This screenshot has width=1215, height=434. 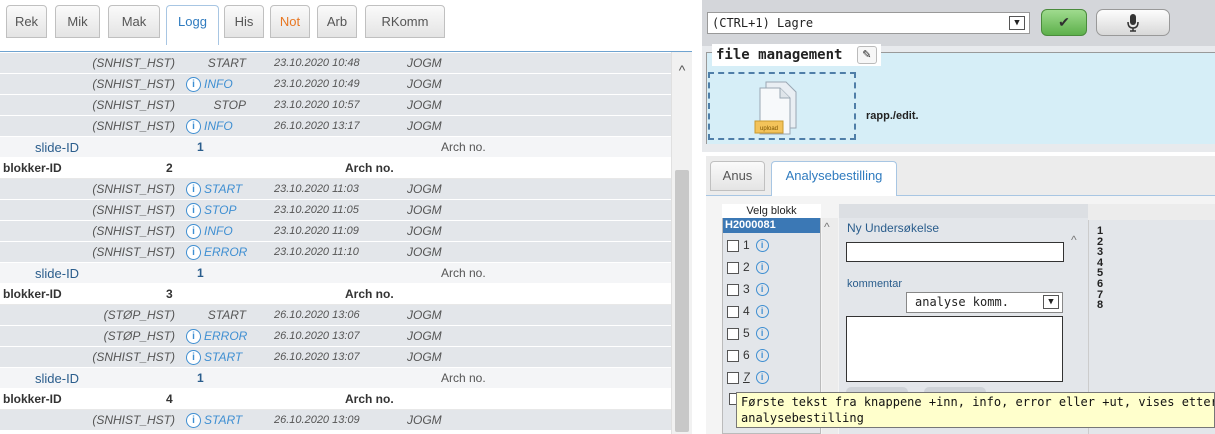 I want to click on rapp-edit-label: rapp./edit., so click(x=892, y=116).